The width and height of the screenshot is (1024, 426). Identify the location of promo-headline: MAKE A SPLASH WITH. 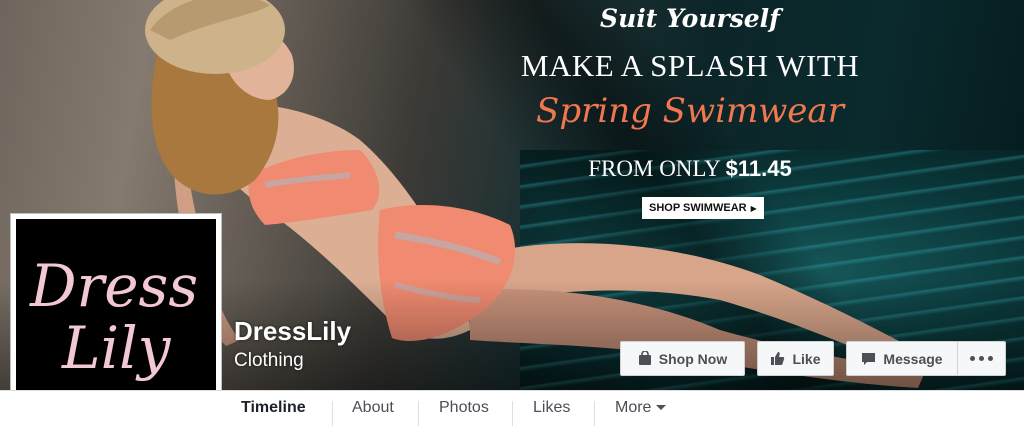
(690, 65).